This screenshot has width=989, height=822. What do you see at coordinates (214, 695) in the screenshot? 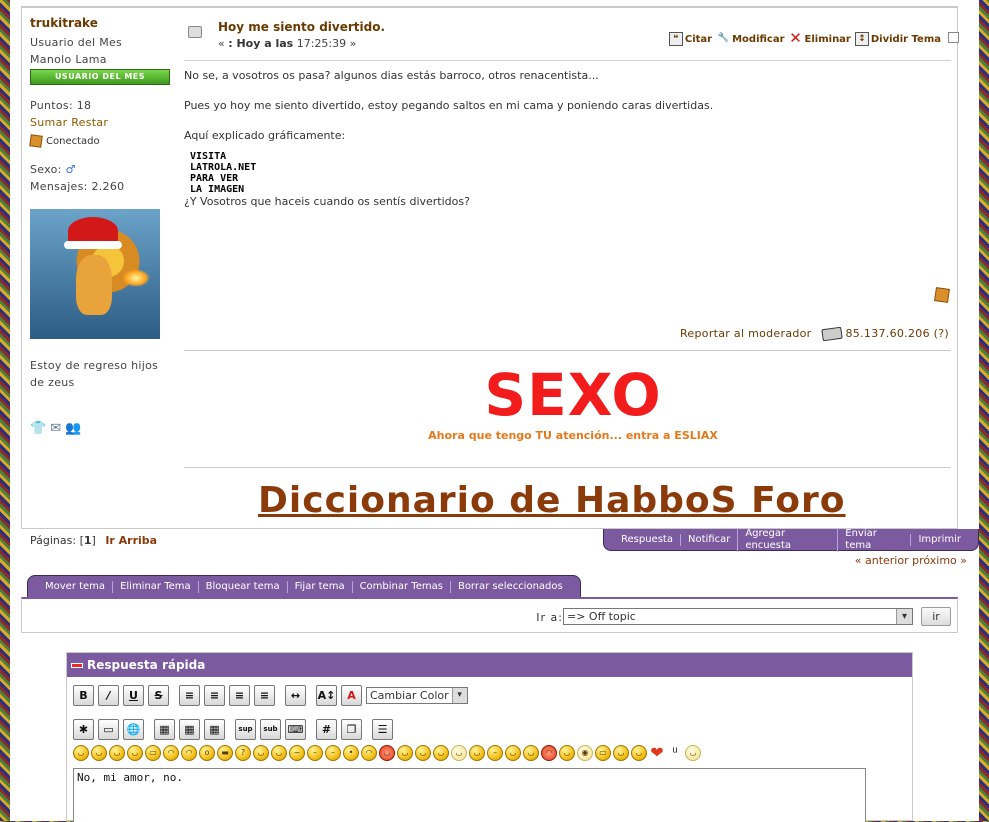
I see `align-justify-button: ≡` at bounding box center [214, 695].